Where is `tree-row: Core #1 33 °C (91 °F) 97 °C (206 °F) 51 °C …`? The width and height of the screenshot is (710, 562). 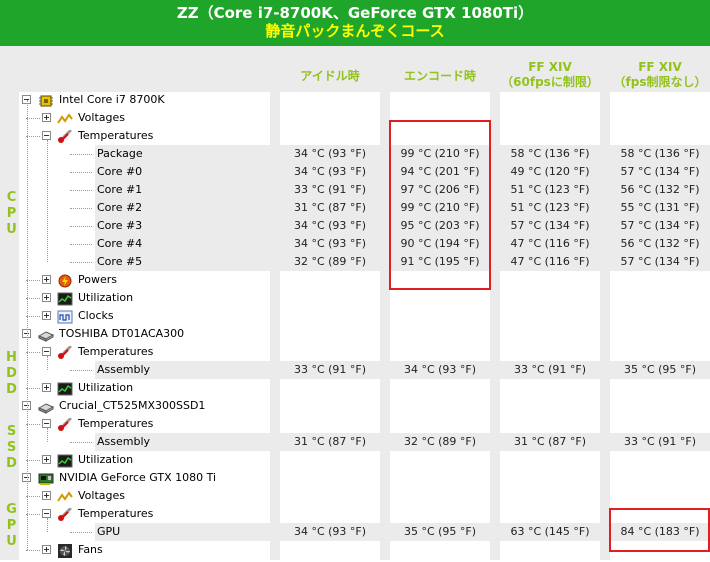 tree-row: Core #1 33 °C (91 °F) 97 °C (206 °F) 51 °C … is located at coordinates (355, 190).